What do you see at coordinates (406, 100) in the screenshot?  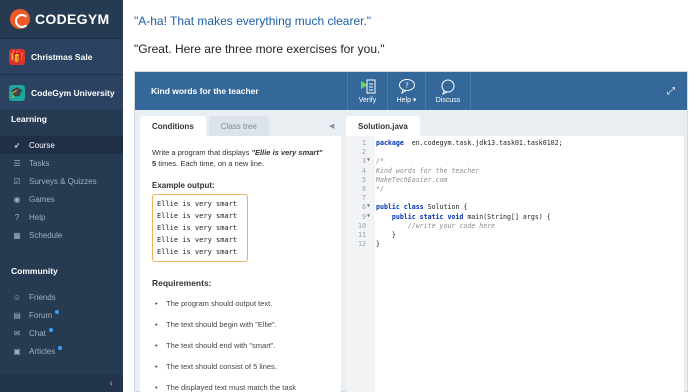 I see `help-label: Help ▾` at bounding box center [406, 100].